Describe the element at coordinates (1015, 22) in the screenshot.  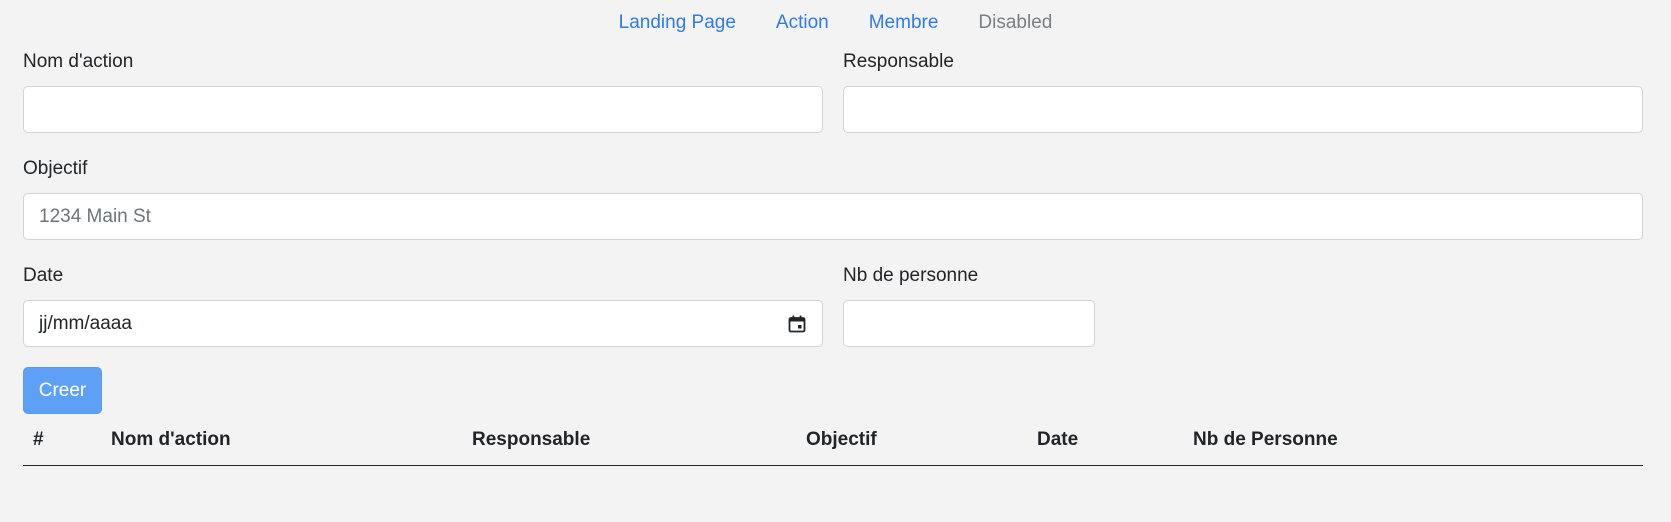
I see `nav-link-disabled: Disabled` at that location.